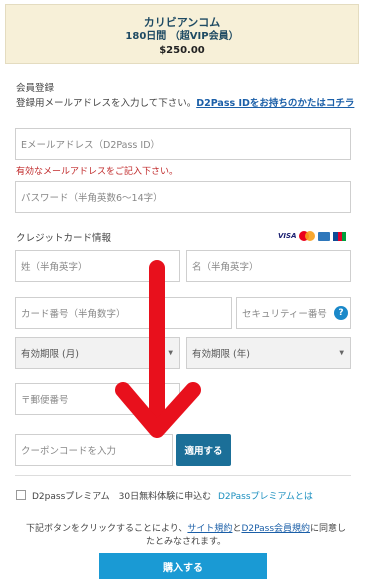  I want to click on red-down-arrow-icon, so click(158, 349).